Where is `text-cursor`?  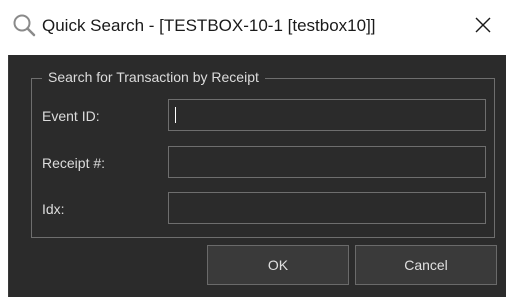 text-cursor is located at coordinates (175, 115).